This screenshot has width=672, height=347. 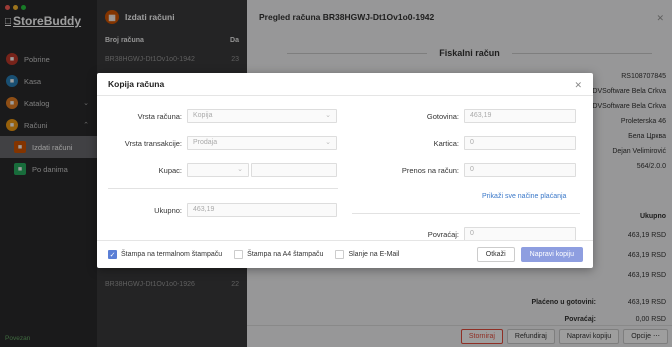 What do you see at coordinates (340, 254) in the screenshot?
I see `email-checkbox` at bounding box center [340, 254].